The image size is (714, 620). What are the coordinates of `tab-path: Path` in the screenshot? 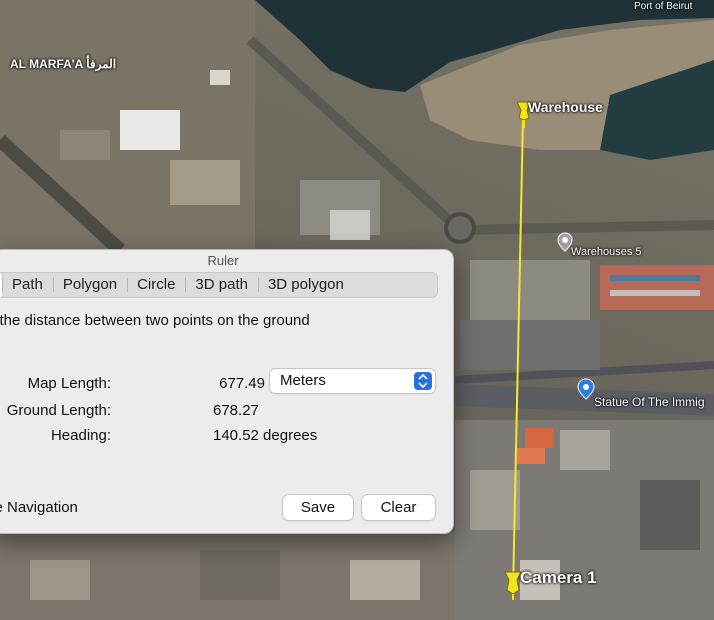 It's located at (27, 285).